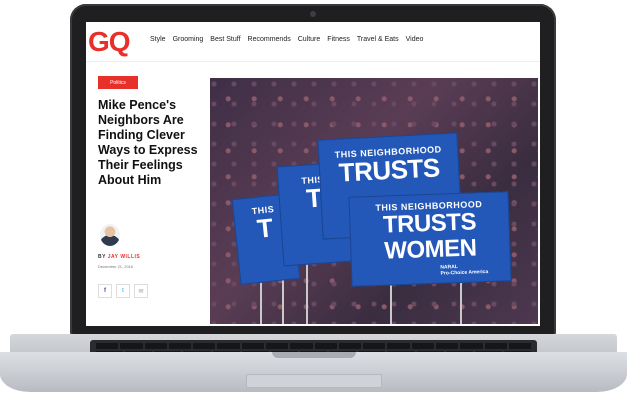 This screenshot has width=627, height=404. I want to click on twitter-icon: t, so click(123, 291).